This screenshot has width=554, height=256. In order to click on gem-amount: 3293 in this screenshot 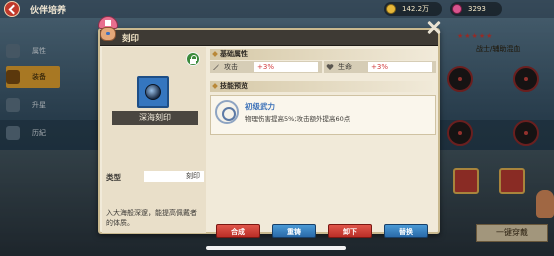, I will do `click(477, 9)`.